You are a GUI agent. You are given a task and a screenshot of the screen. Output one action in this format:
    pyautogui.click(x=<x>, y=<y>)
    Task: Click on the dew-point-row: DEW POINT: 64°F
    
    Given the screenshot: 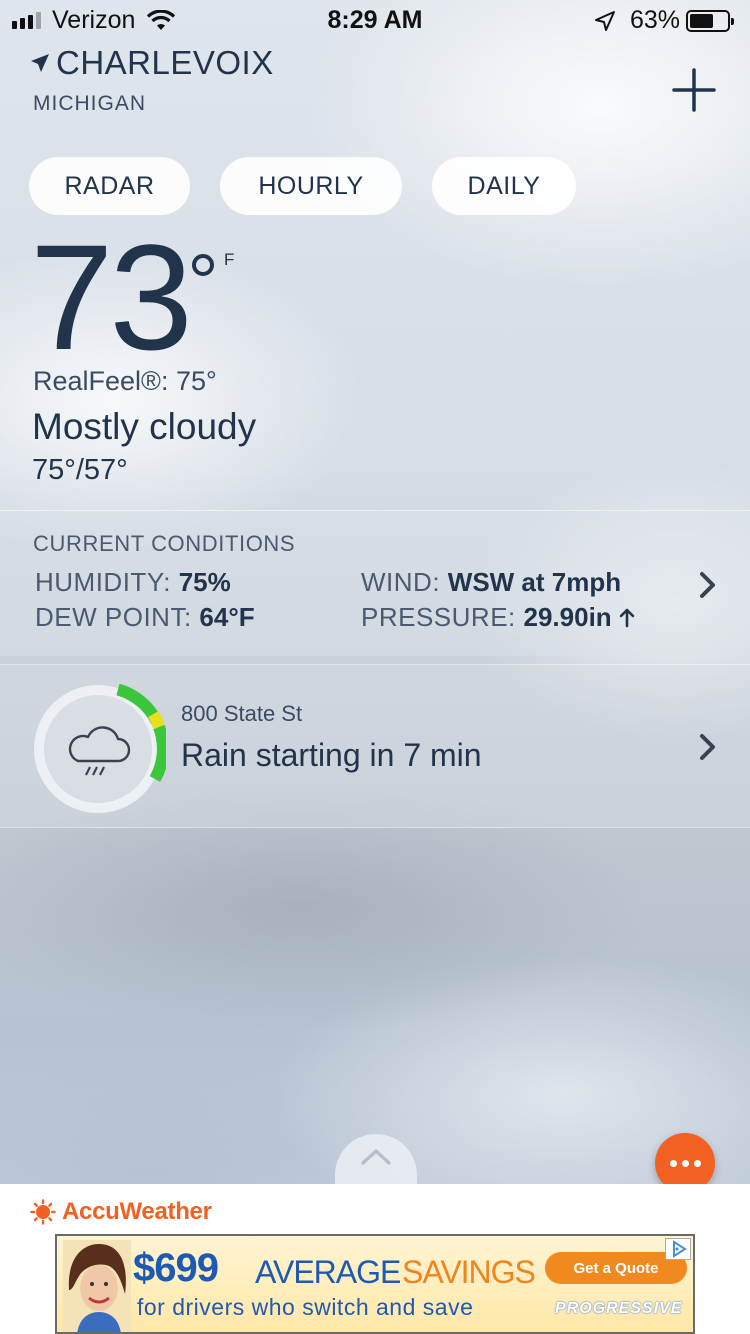 What is the action you would take?
    pyautogui.click(x=145, y=617)
    